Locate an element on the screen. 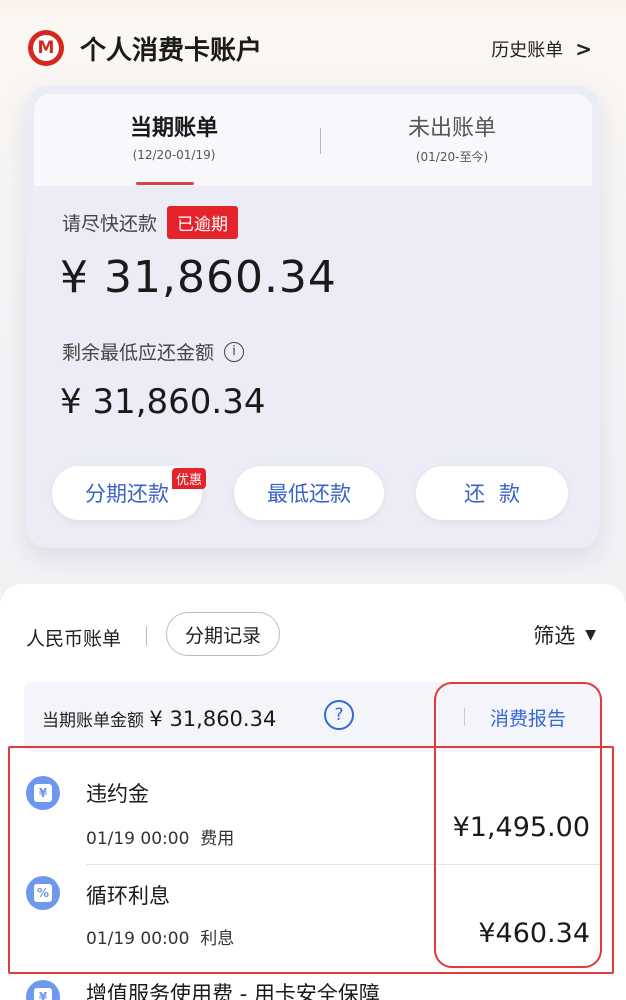  filter-triangle-icon: ▼ is located at coordinates (590, 635).